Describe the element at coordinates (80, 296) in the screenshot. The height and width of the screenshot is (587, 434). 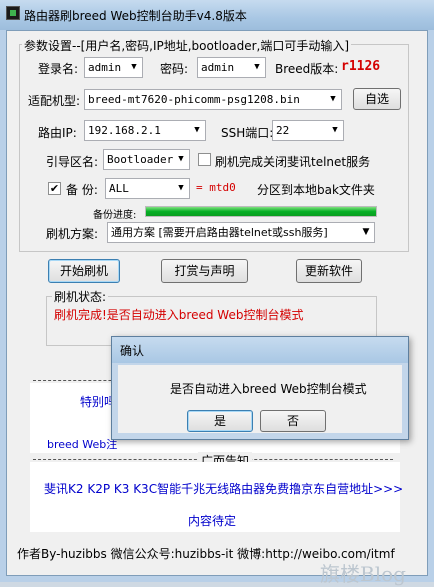
I see `status-label: 刷机状态:` at that location.